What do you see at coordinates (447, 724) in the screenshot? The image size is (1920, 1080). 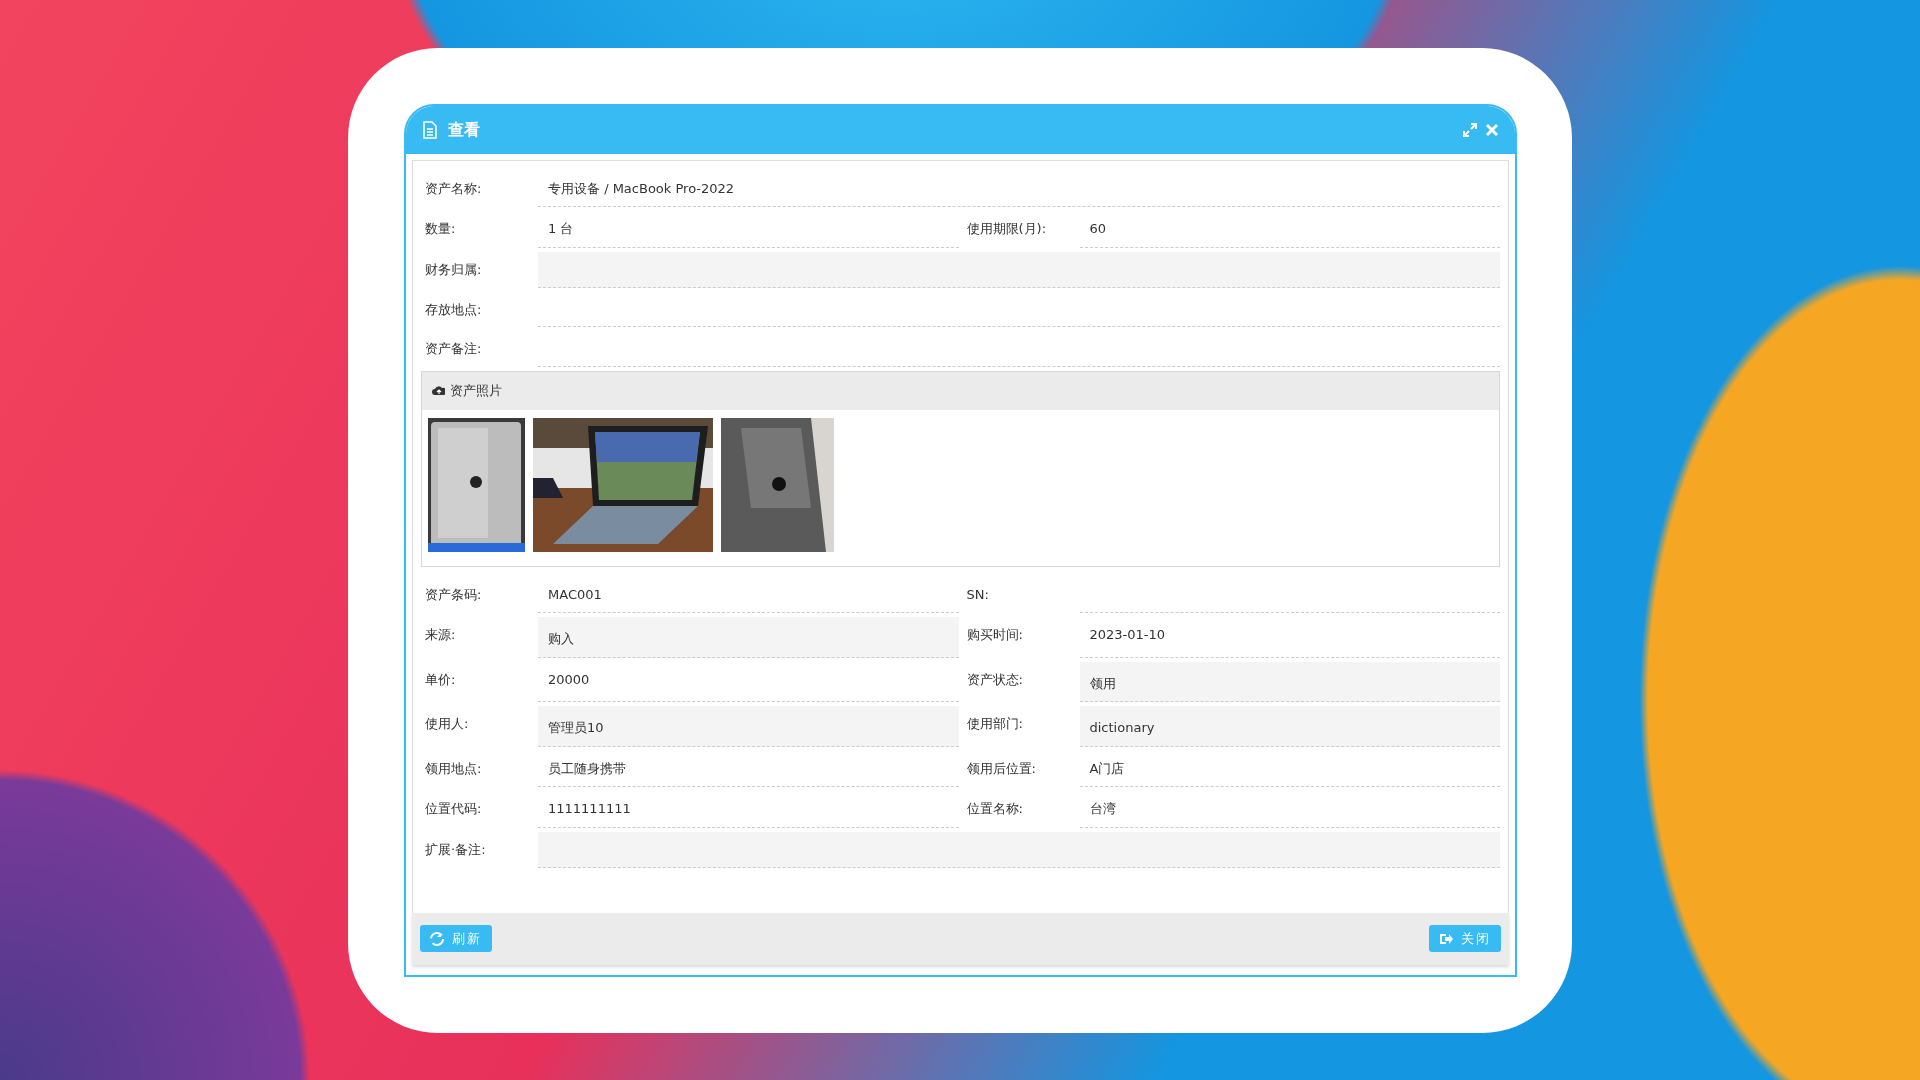 I see `field-label: 使用人:` at bounding box center [447, 724].